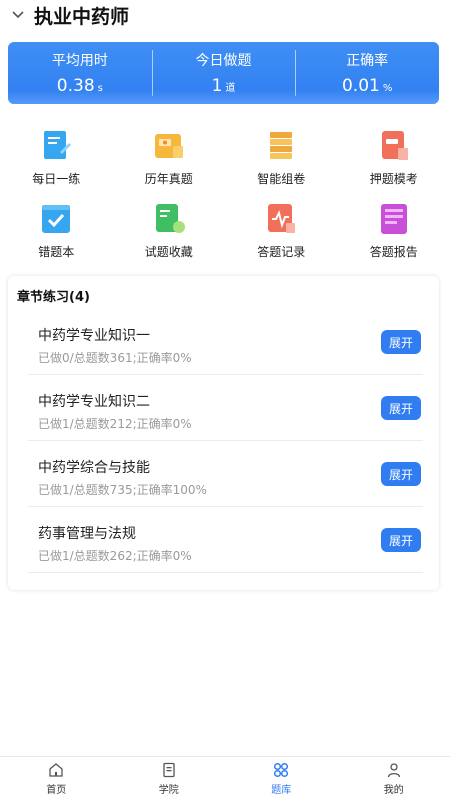 This screenshot has height=800, width=450. What do you see at coordinates (367, 61) in the screenshot?
I see `stat-label: 正确率` at bounding box center [367, 61].